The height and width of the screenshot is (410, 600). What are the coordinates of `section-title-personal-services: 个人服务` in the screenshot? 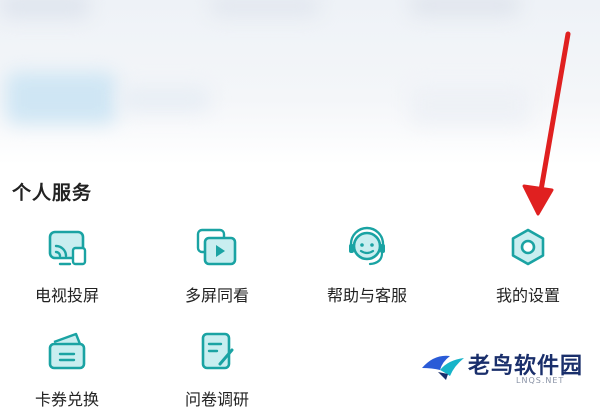 It's located at (52, 193).